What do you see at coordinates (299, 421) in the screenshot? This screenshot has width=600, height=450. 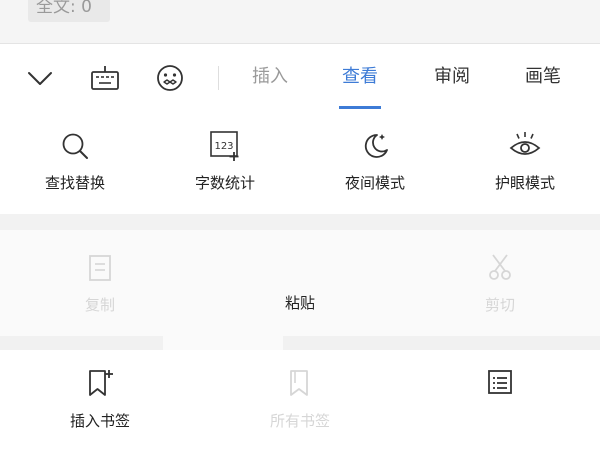 I see `all-bookmarks-label: 所有书签` at bounding box center [299, 421].